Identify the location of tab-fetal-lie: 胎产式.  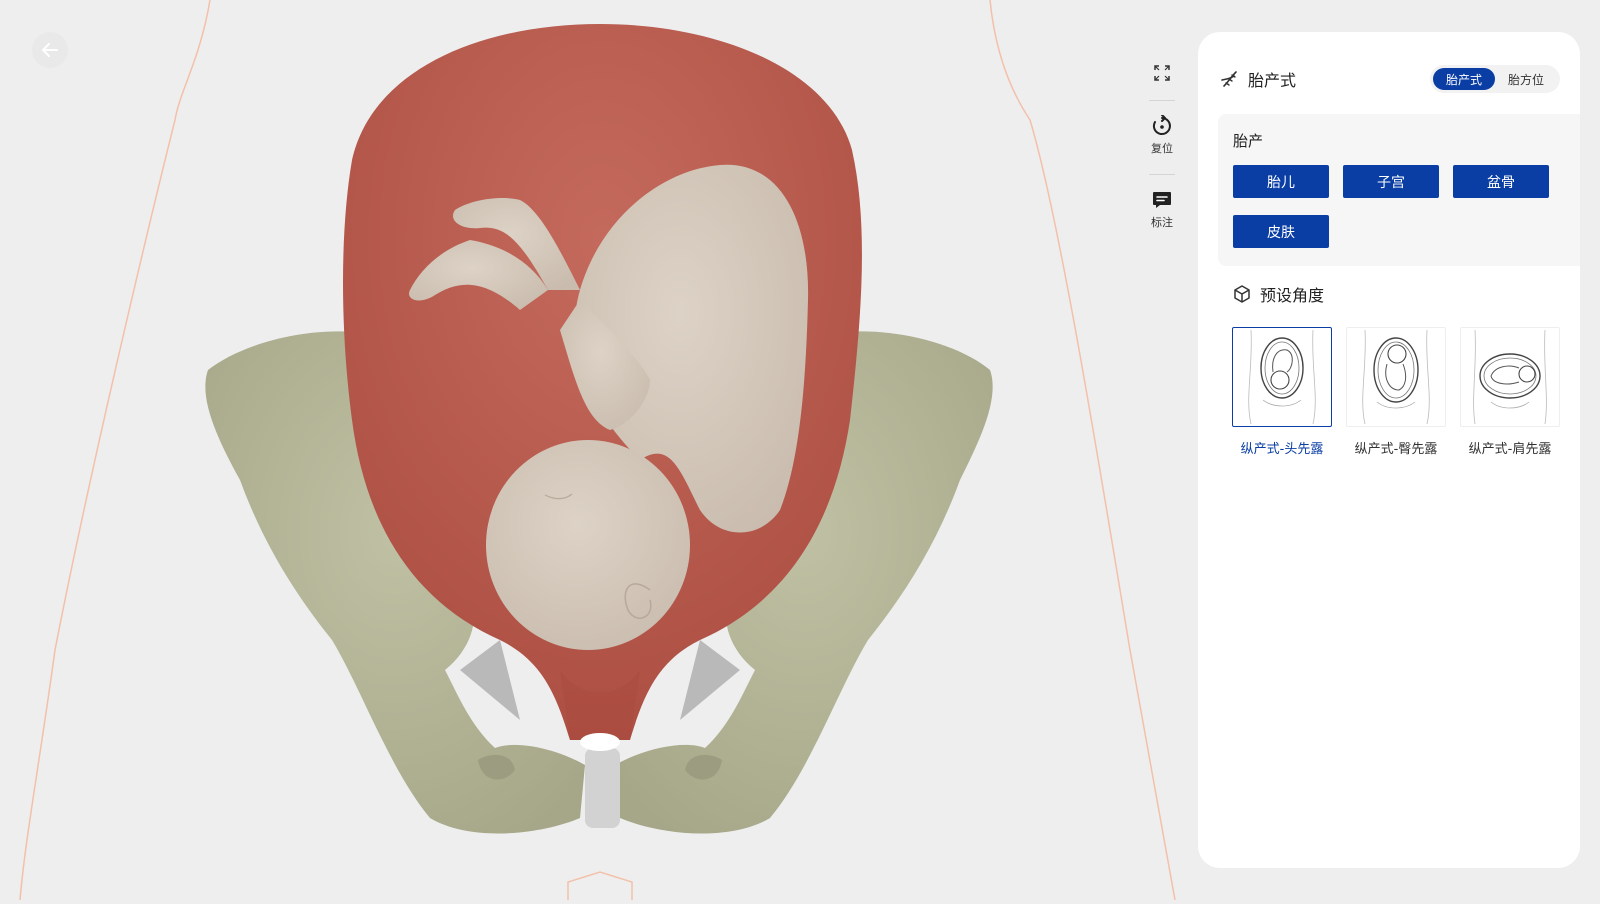
(1463, 79).